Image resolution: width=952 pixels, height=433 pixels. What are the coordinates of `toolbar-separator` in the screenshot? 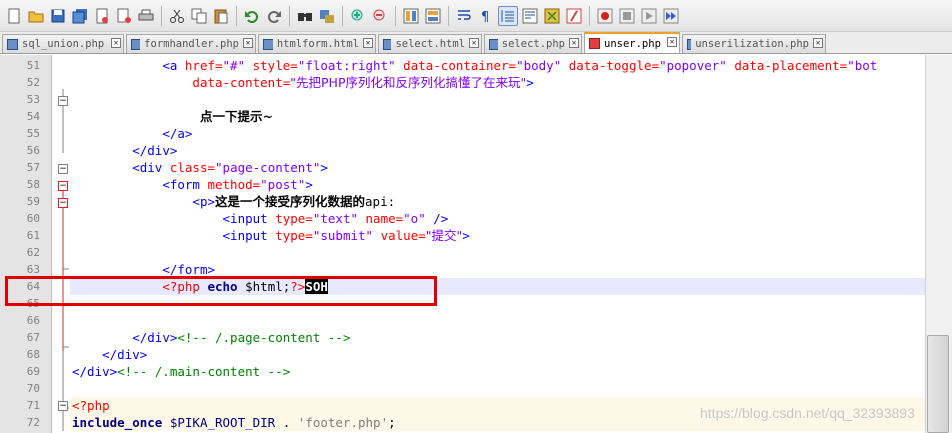 It's located at (289, 15).